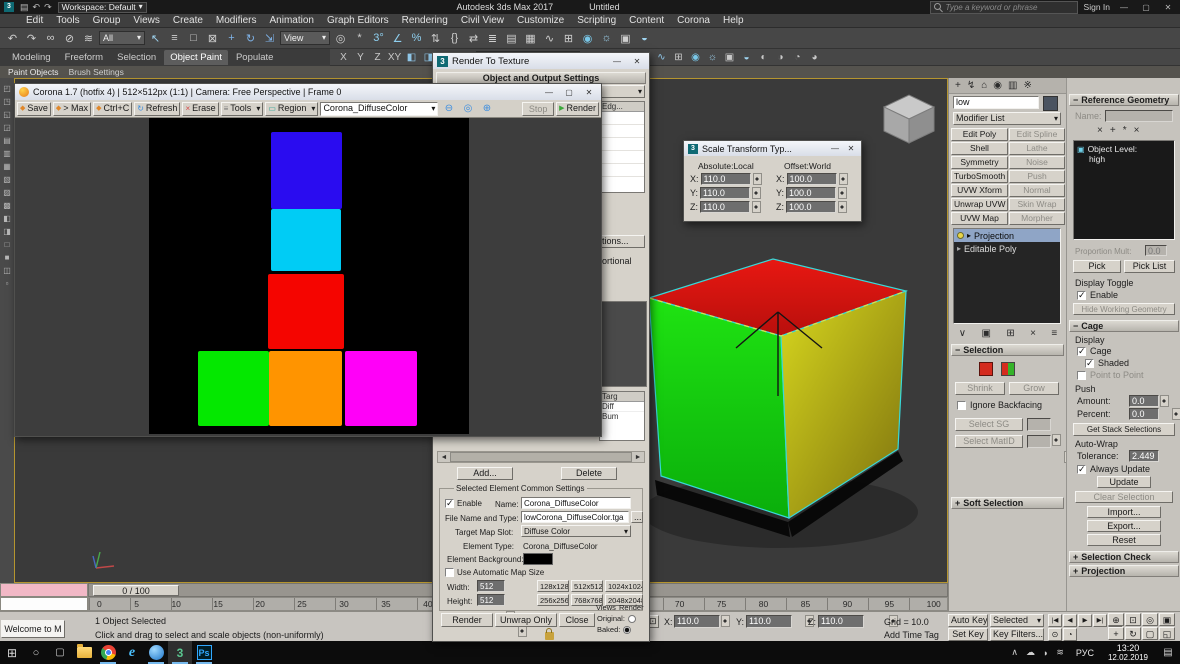  Describe the element at coordinates (1149, 266) in the screenshot. I see `pick-list-button: Pick List` at that location.